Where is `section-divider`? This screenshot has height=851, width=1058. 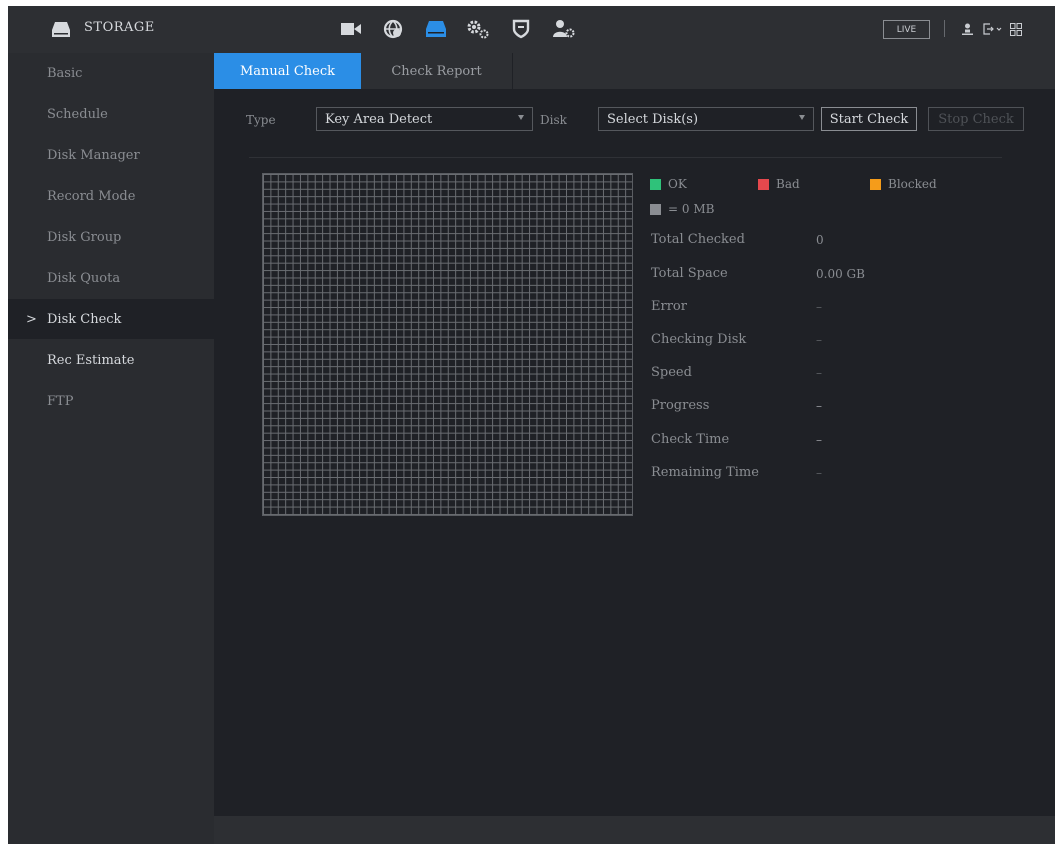
section-divider is located at coordinates (625, 157).